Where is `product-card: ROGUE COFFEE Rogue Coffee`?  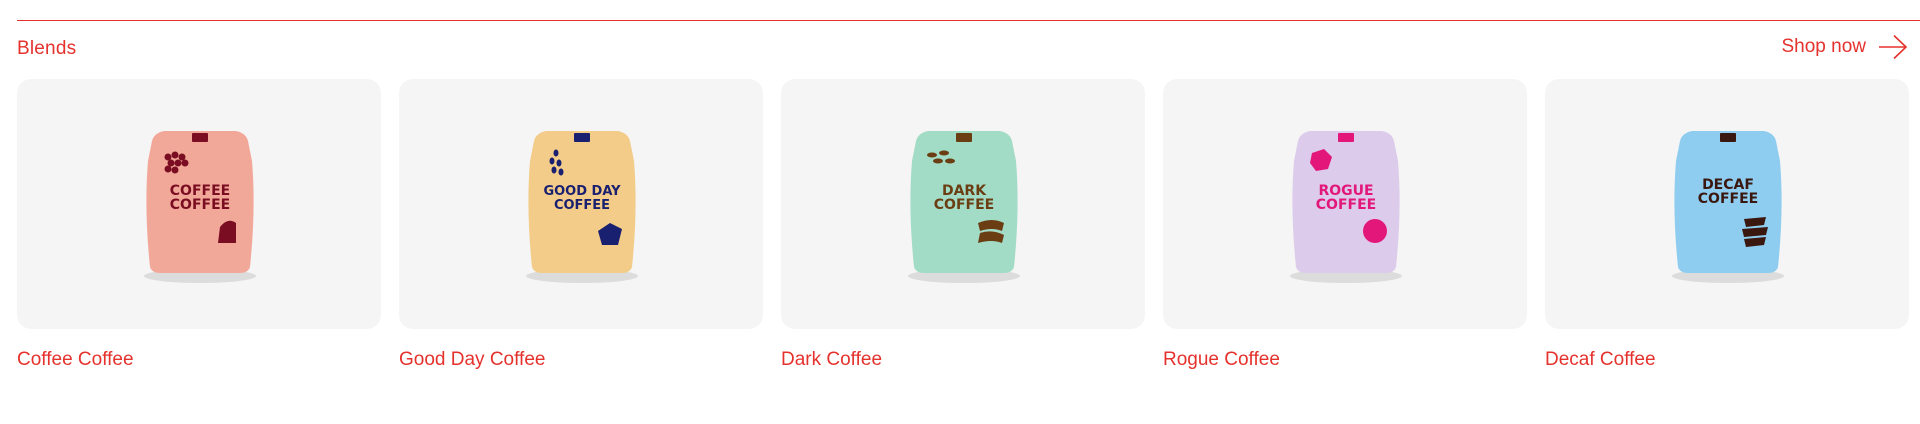
product-card: ROGUE COFFEE Rogue Coffee is located at coordinates (1345, 225).